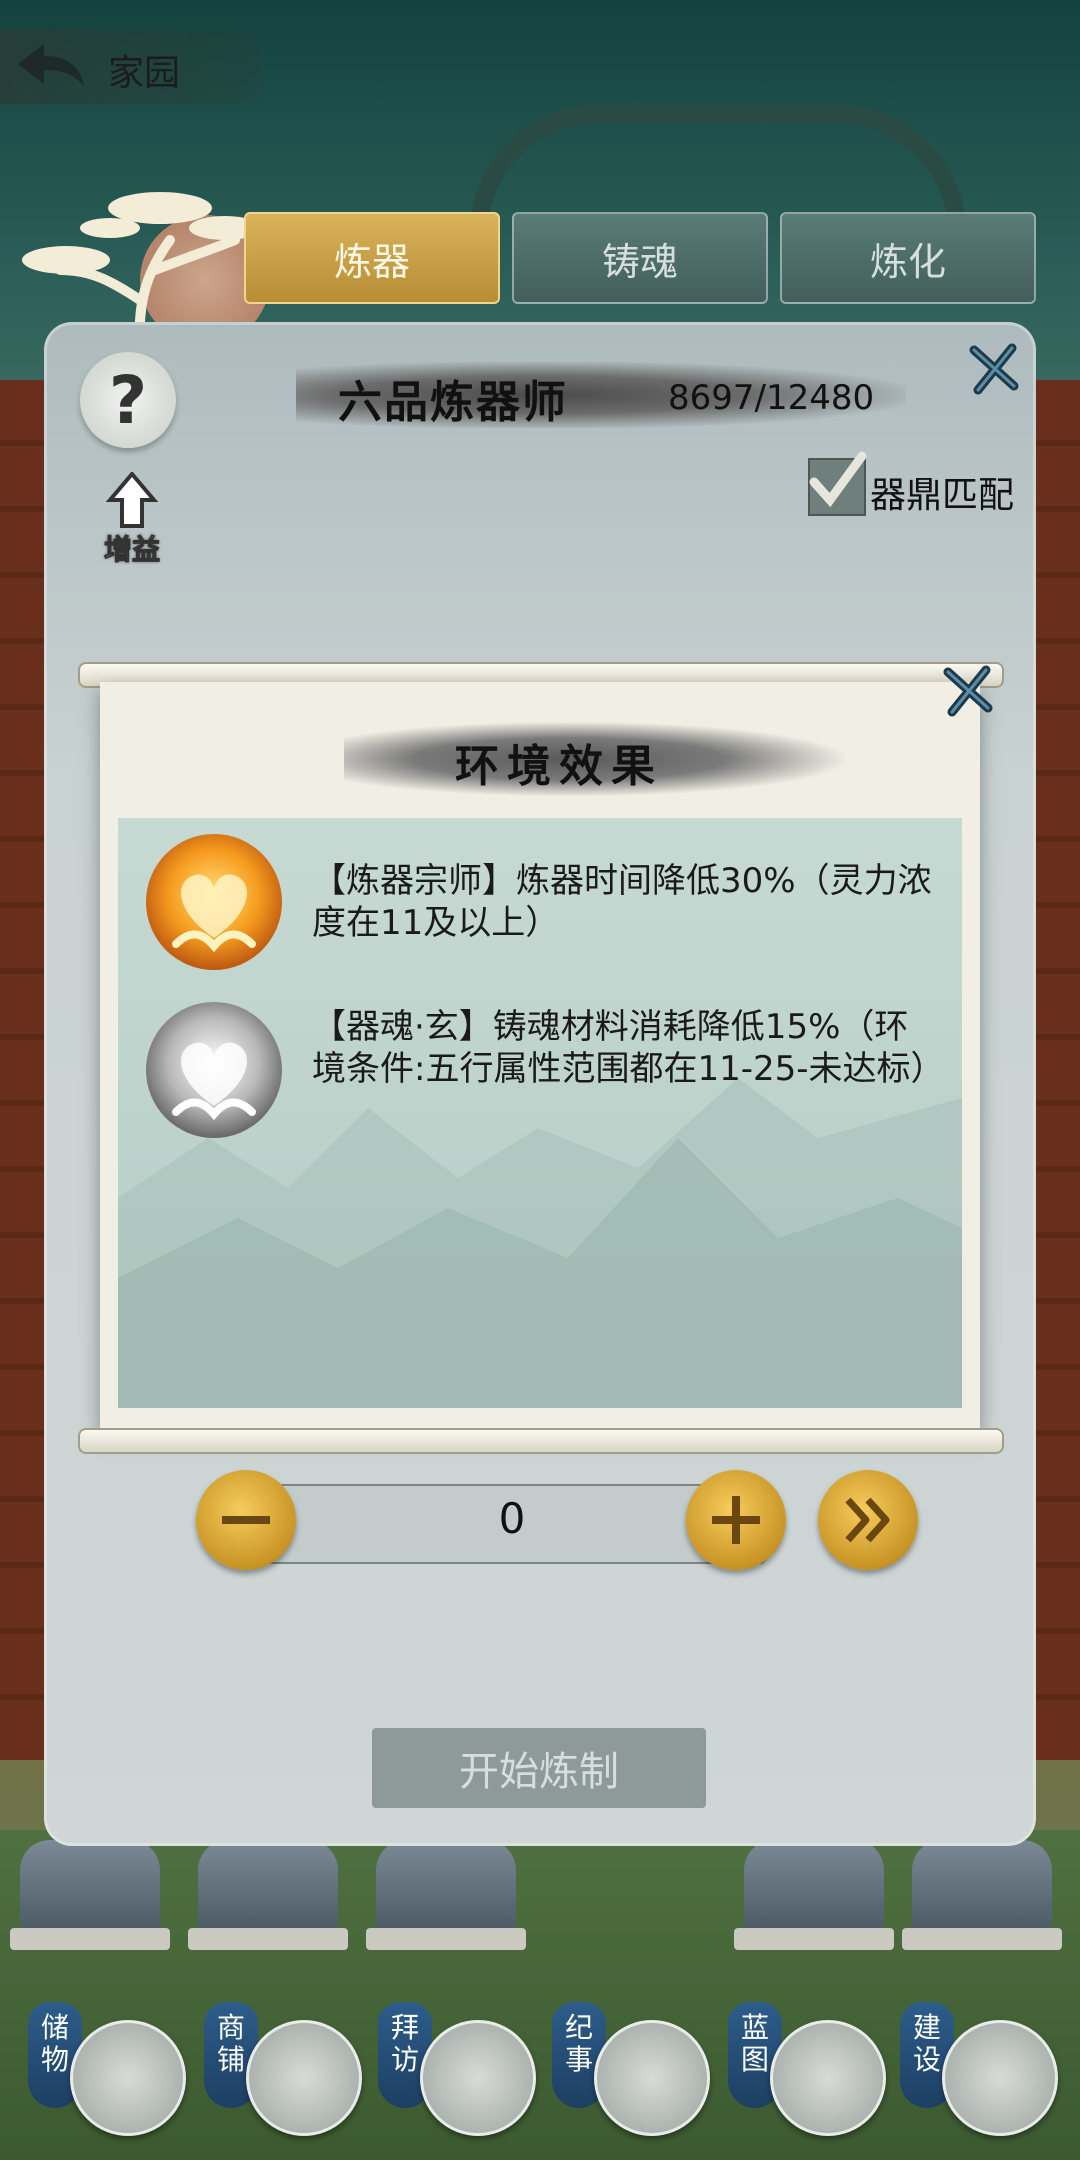 The width and height of the screenshot is (1080, 2160). What do you see at coordinates (640, 258) in the screenshot?
I see `tab-forge-soul: 铸魂` at bounding box center [640, 258].